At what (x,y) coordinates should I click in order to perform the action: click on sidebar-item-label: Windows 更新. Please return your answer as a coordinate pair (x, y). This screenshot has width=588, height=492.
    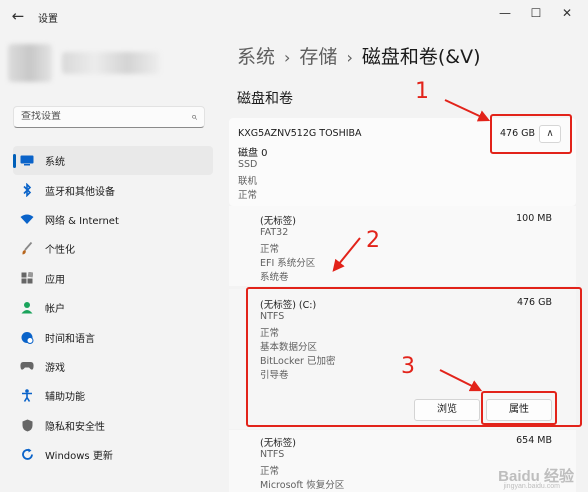
    Looking at the image, I should click on (79, 457).